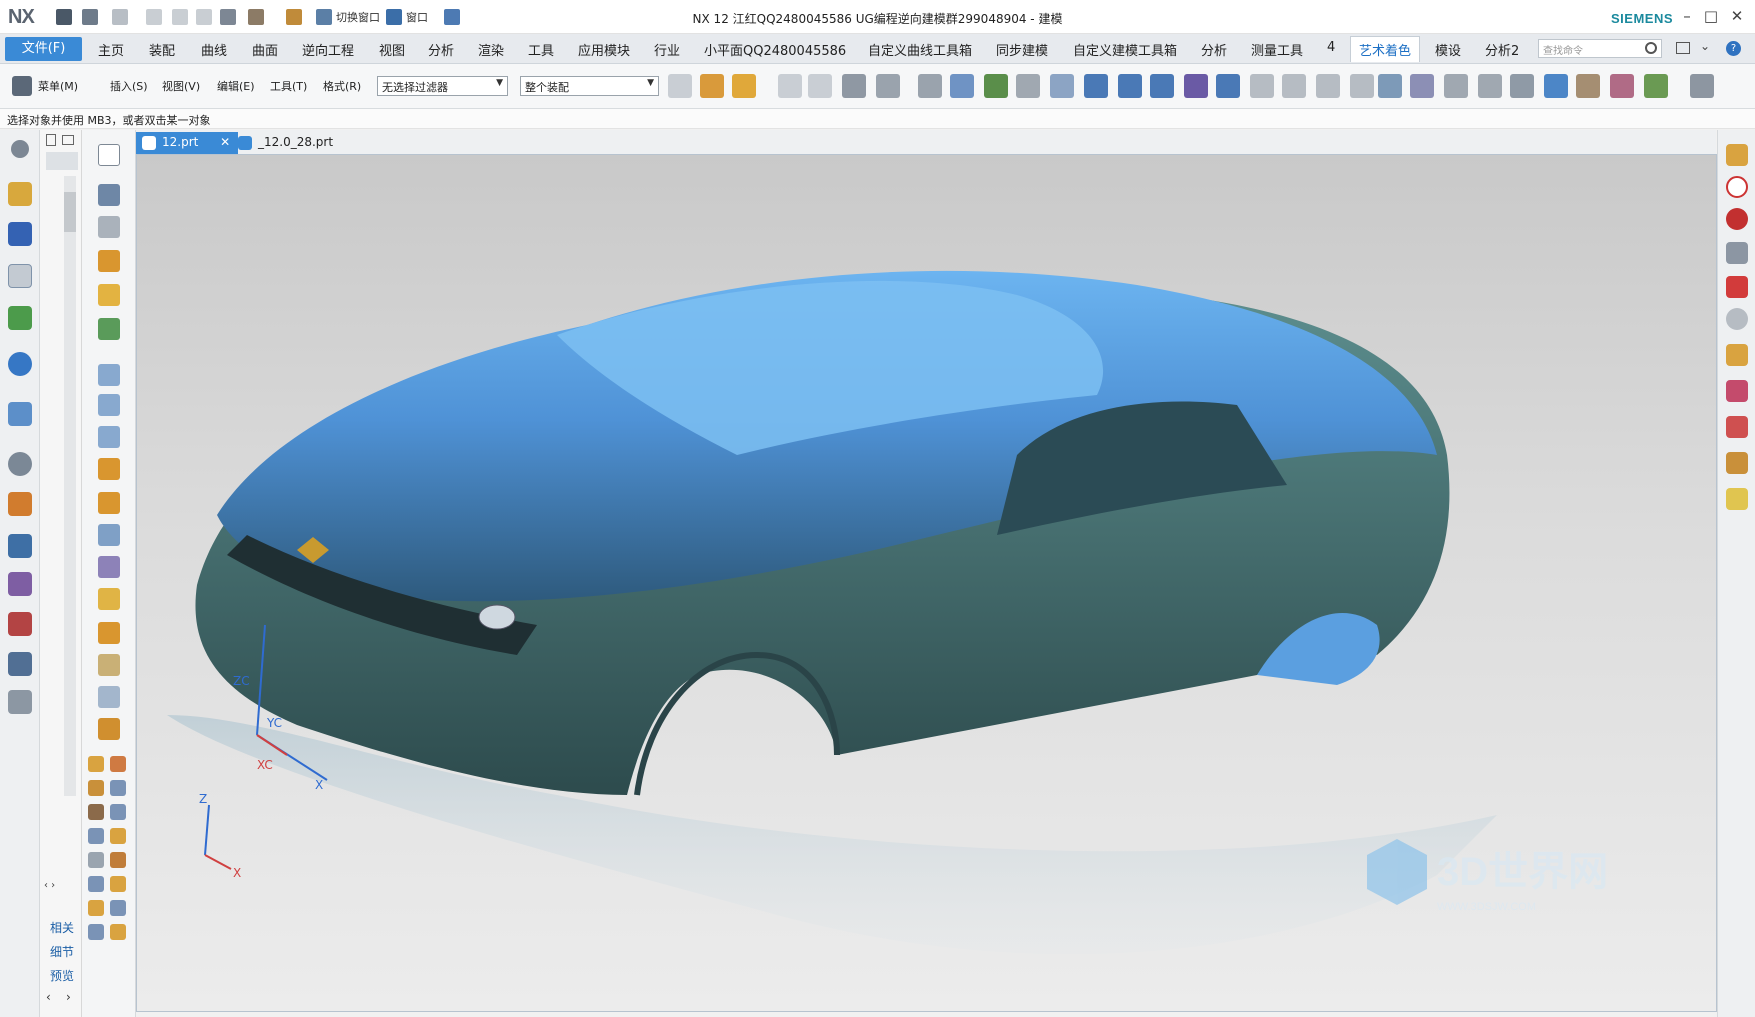 This screenshot has height=1017, width=1755. Describe the element at coordinates (20, 702) in the screenshot. I see `list-icon` at that location.